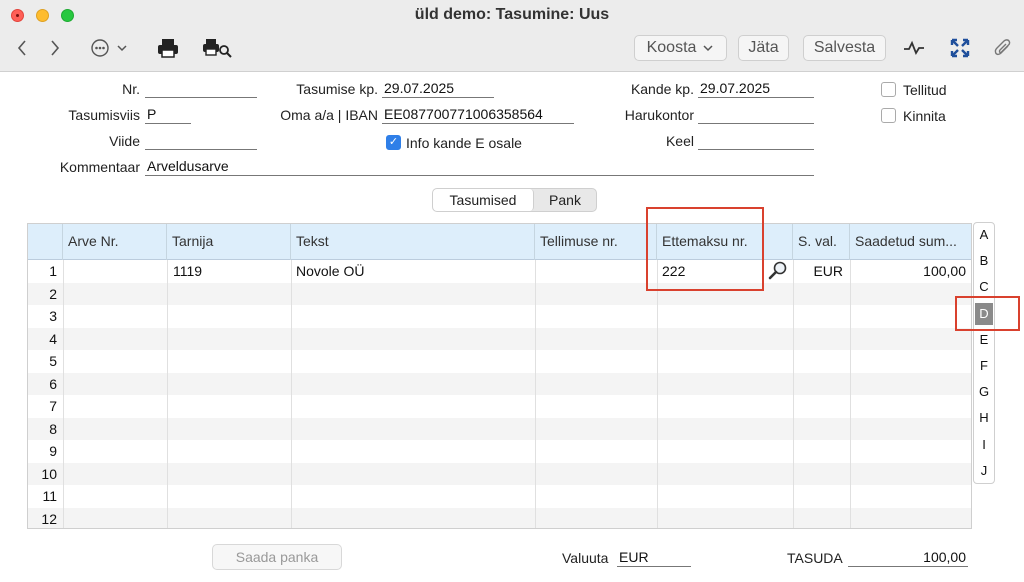 The image size is (1024, 582). I want to click on jata-button: Jäta, so click(763, 48).